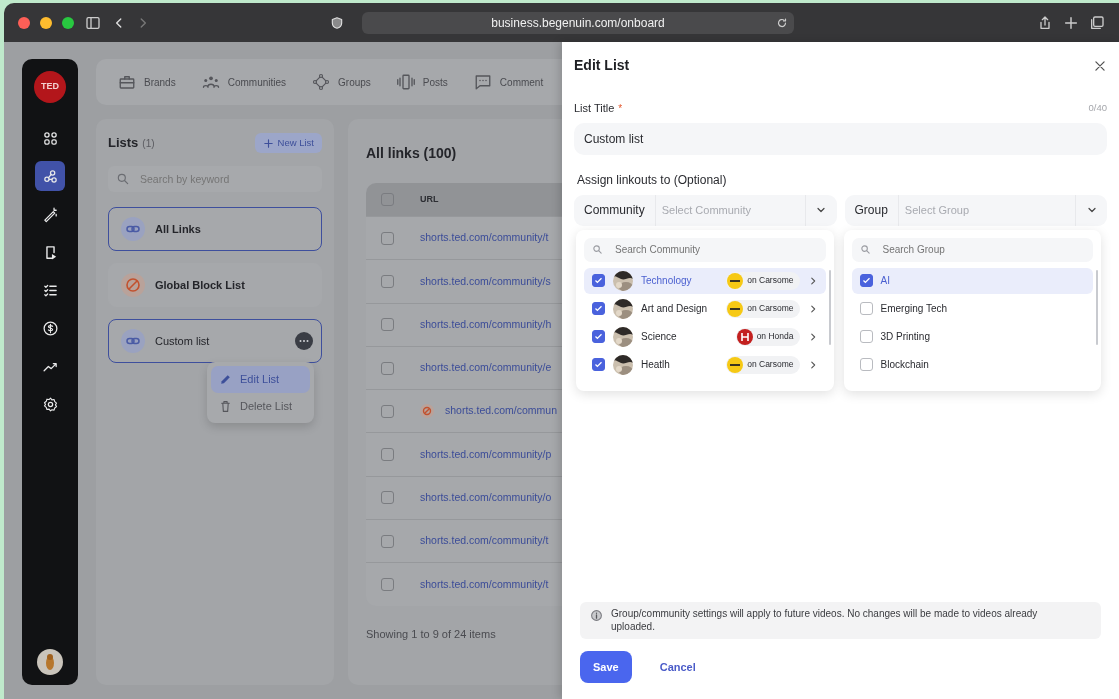 Image resolution: width=1119 pixels, height=699 pixels. Describe the element at coordinates (594, 108) in the screenshot. I see `field-label: List Title` at that location.